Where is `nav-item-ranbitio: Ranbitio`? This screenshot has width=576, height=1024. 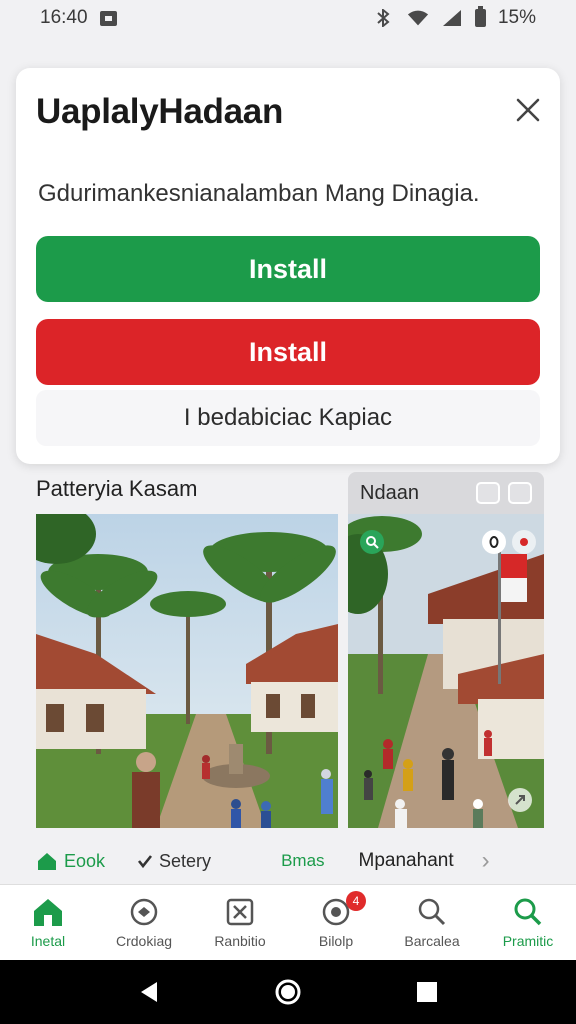
nav-item-ranbitio: Ranbitio is located at coordinates (240, 922).